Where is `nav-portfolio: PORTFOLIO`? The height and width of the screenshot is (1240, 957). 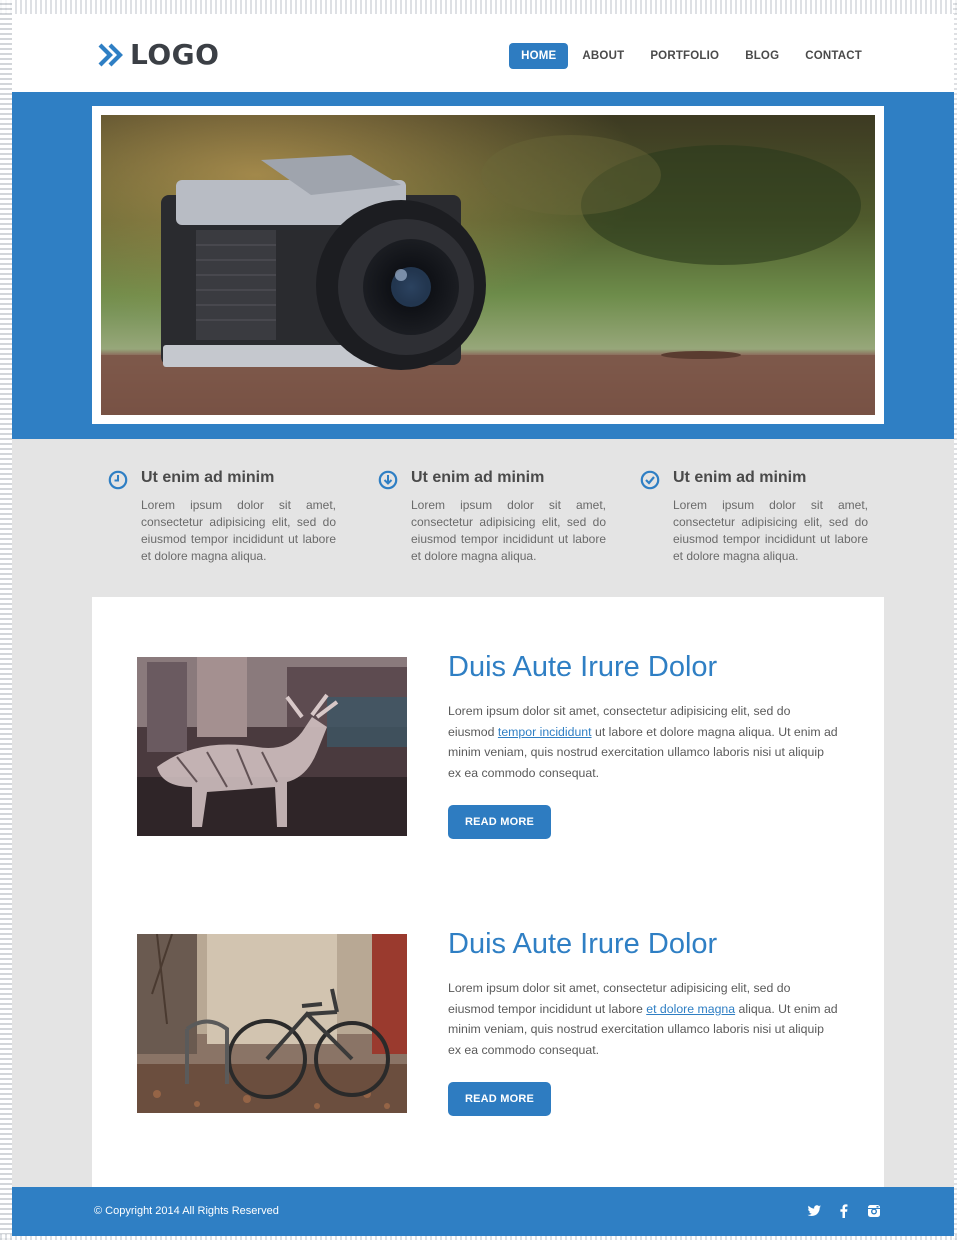
nav-portfolio: PORTFOLIO is located at coordinates (684, 56).